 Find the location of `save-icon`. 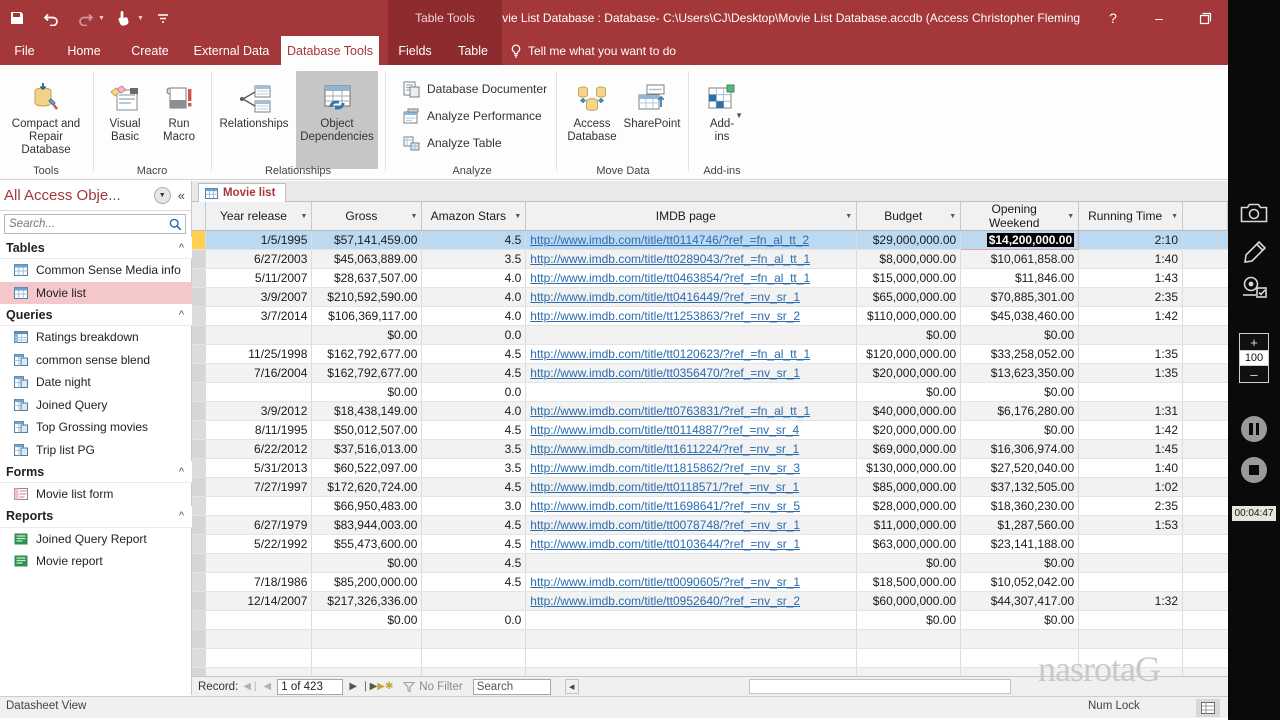

save-icon is located at coordinates (17, 18).